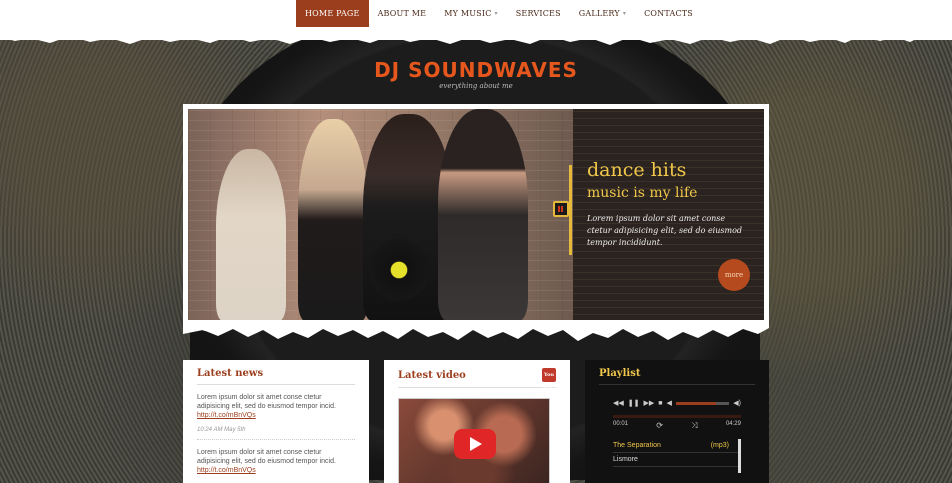  I want to click on stop-icon: ■, so click(660, 403).